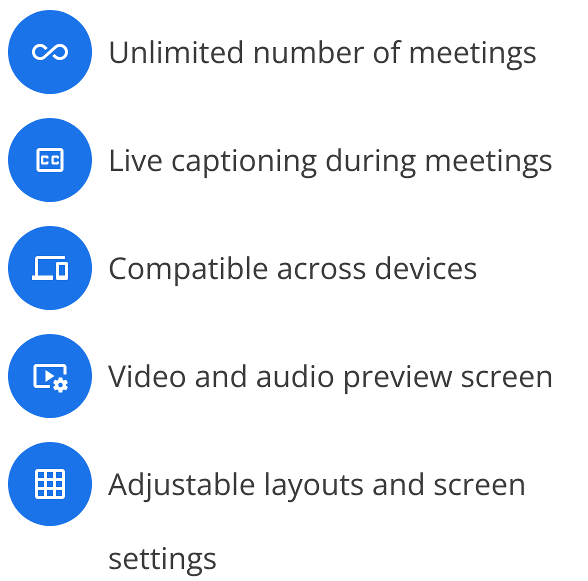  Describe the element at coordinates (293, 268) in the screenshot. I see `feature-label: Compatible across devices` at that location.